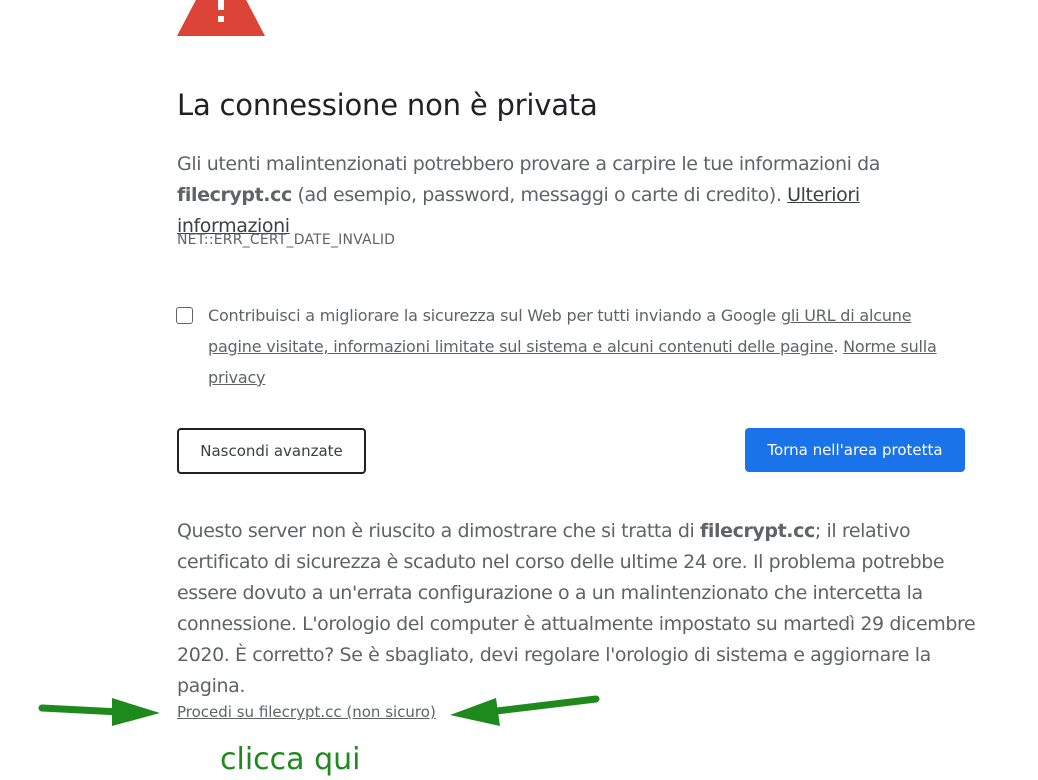  What do you see at coordinates (271, 451) in the screenshot?
I see `hide-advanced-button: Nascondi avanzate` at bounding box center [271, 451].